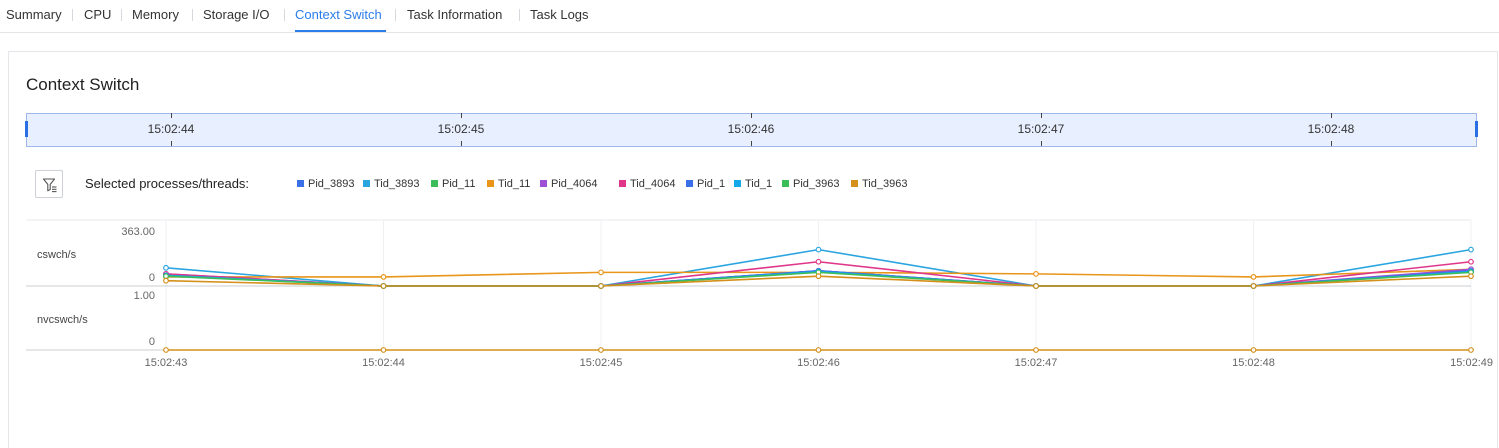 Image resolution: width=1499 pixels, height=448 pixels. I want to click on legend-item: Tid_11, so click(508, 184).